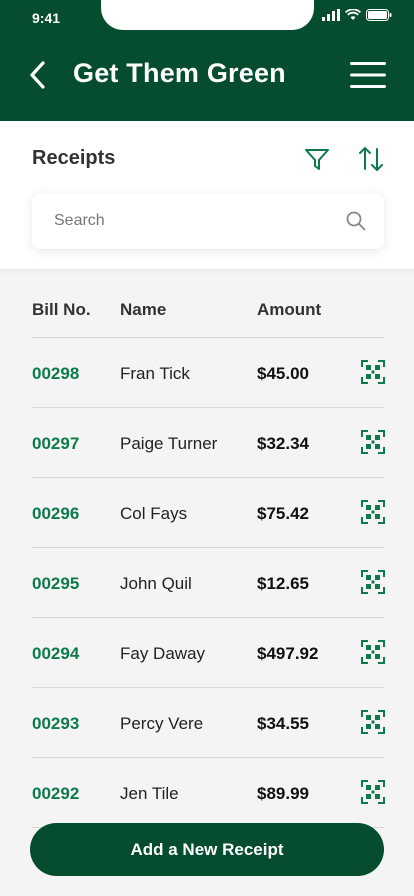  What do you see at coordinates (208, 653) in the screenshot?
I see `table-row: 00294 Fay Daway $497.92` at bounding box center [208, 653].